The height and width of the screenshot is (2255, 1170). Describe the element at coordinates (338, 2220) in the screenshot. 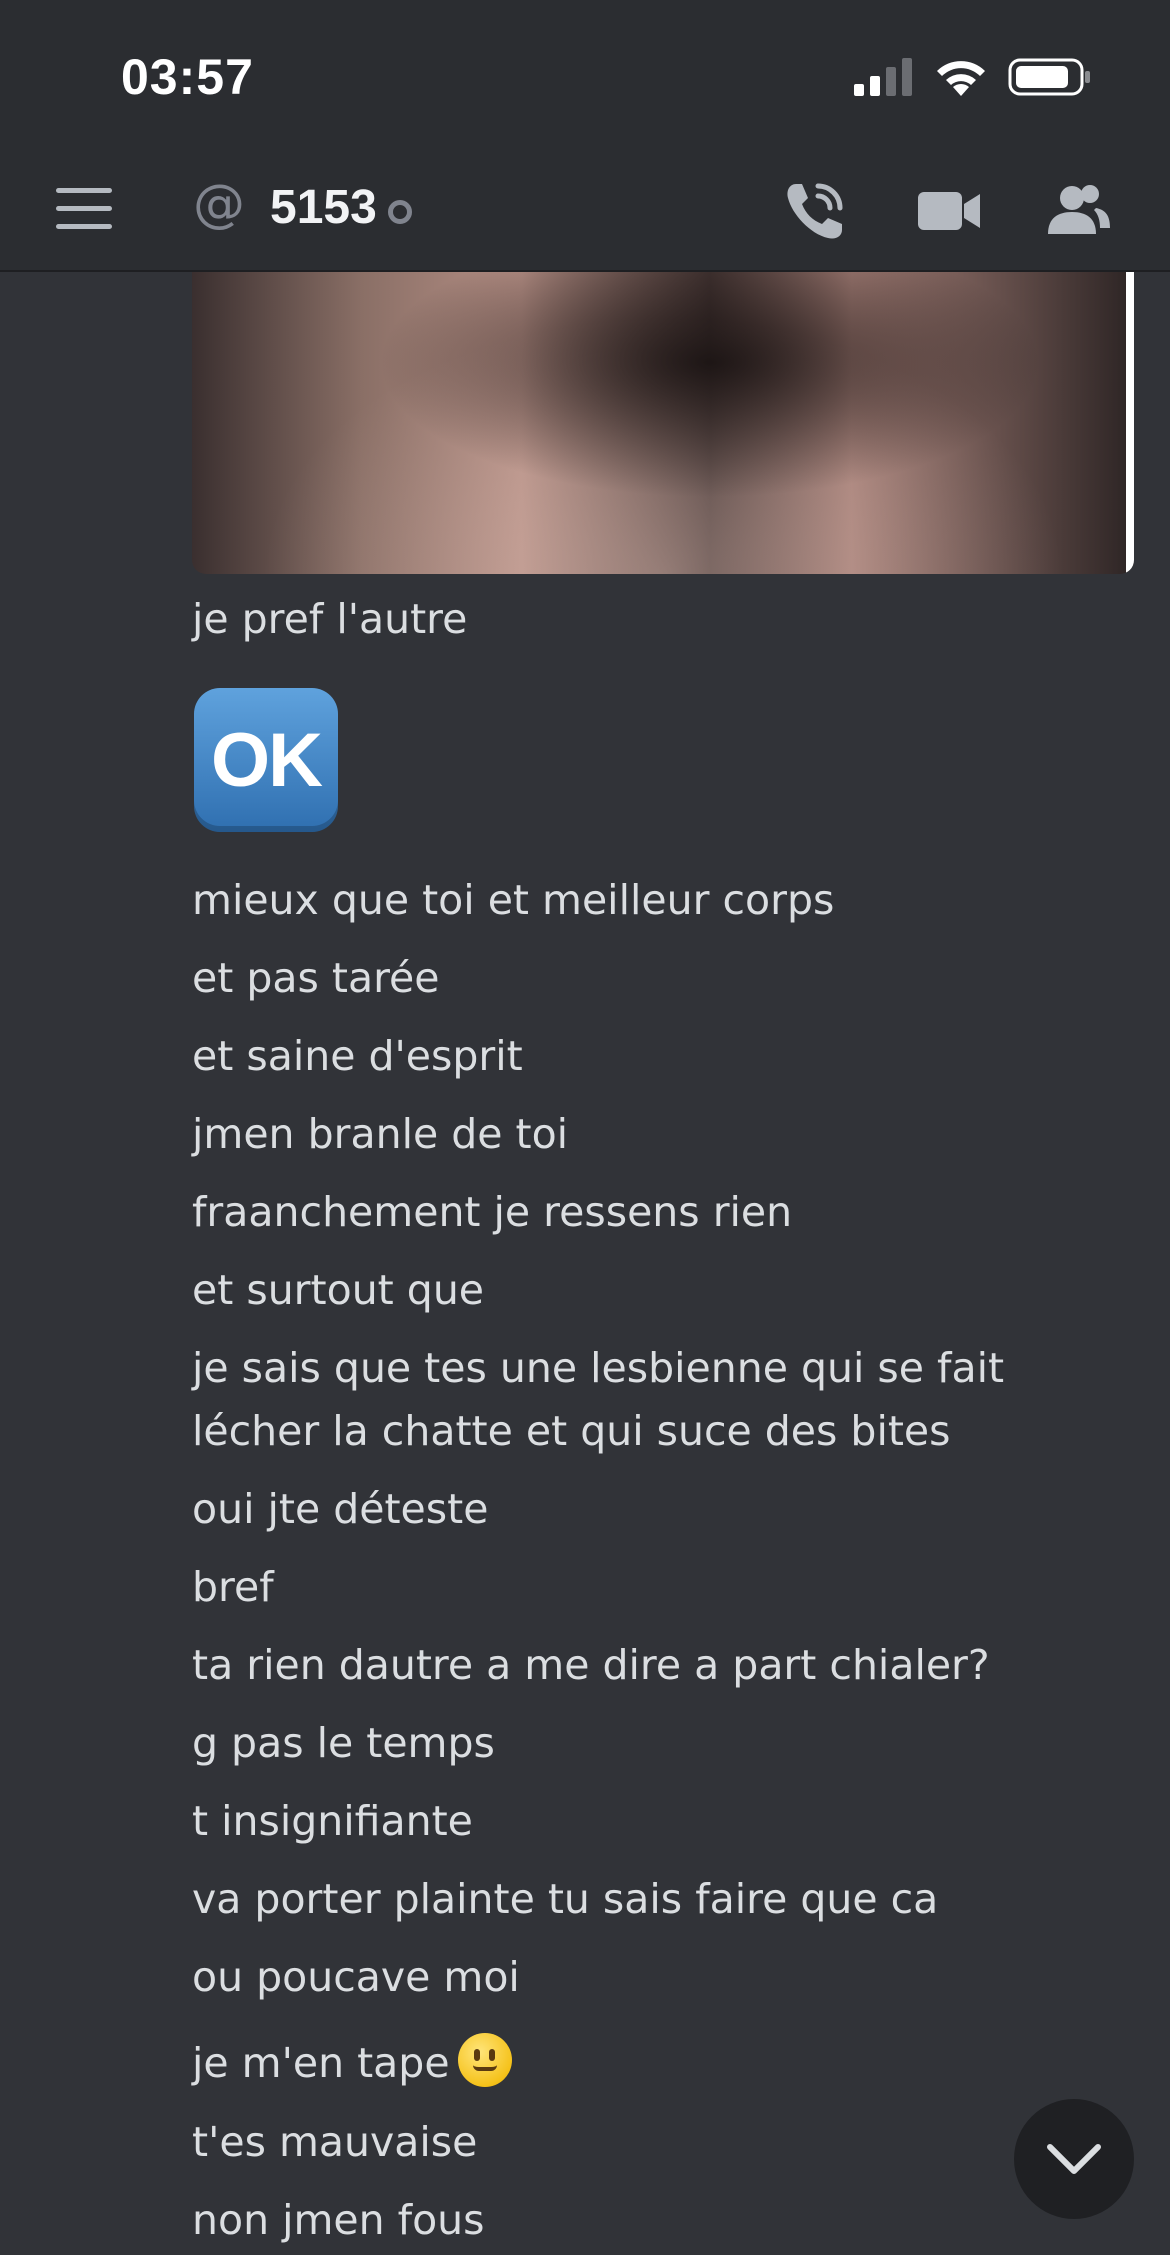

I see `message-text: non jmen fous` at that location.